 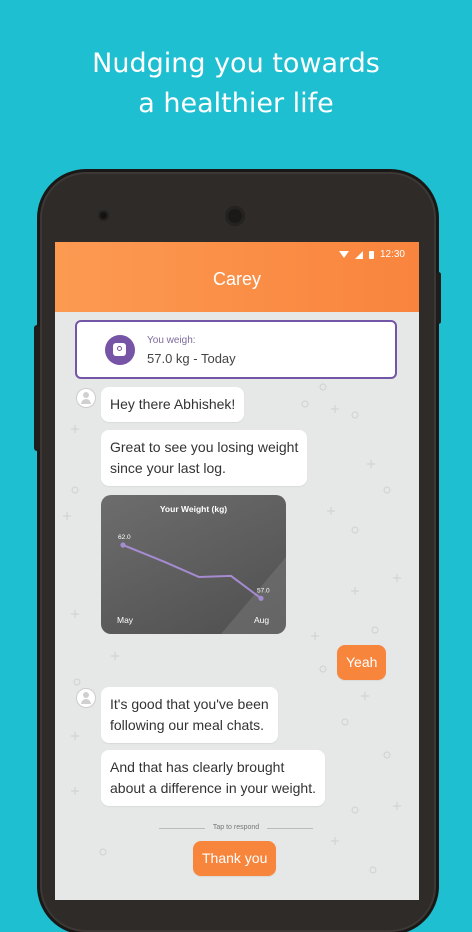 What do you see at coordinates (358, 254) in the screenshot?
I see `signal-icon` at bounding box center [358, 254].